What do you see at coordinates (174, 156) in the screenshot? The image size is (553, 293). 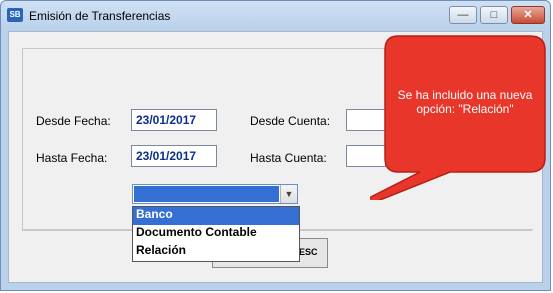 I see `hasta-fecha-input: 23/01/2017` at bounding box center [174, 156].